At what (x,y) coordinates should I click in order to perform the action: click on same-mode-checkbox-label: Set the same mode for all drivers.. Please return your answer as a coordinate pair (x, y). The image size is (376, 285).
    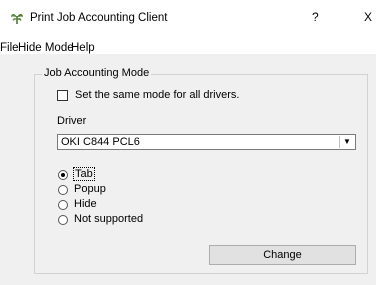
    Looking at the image, I should click on (157, 95).